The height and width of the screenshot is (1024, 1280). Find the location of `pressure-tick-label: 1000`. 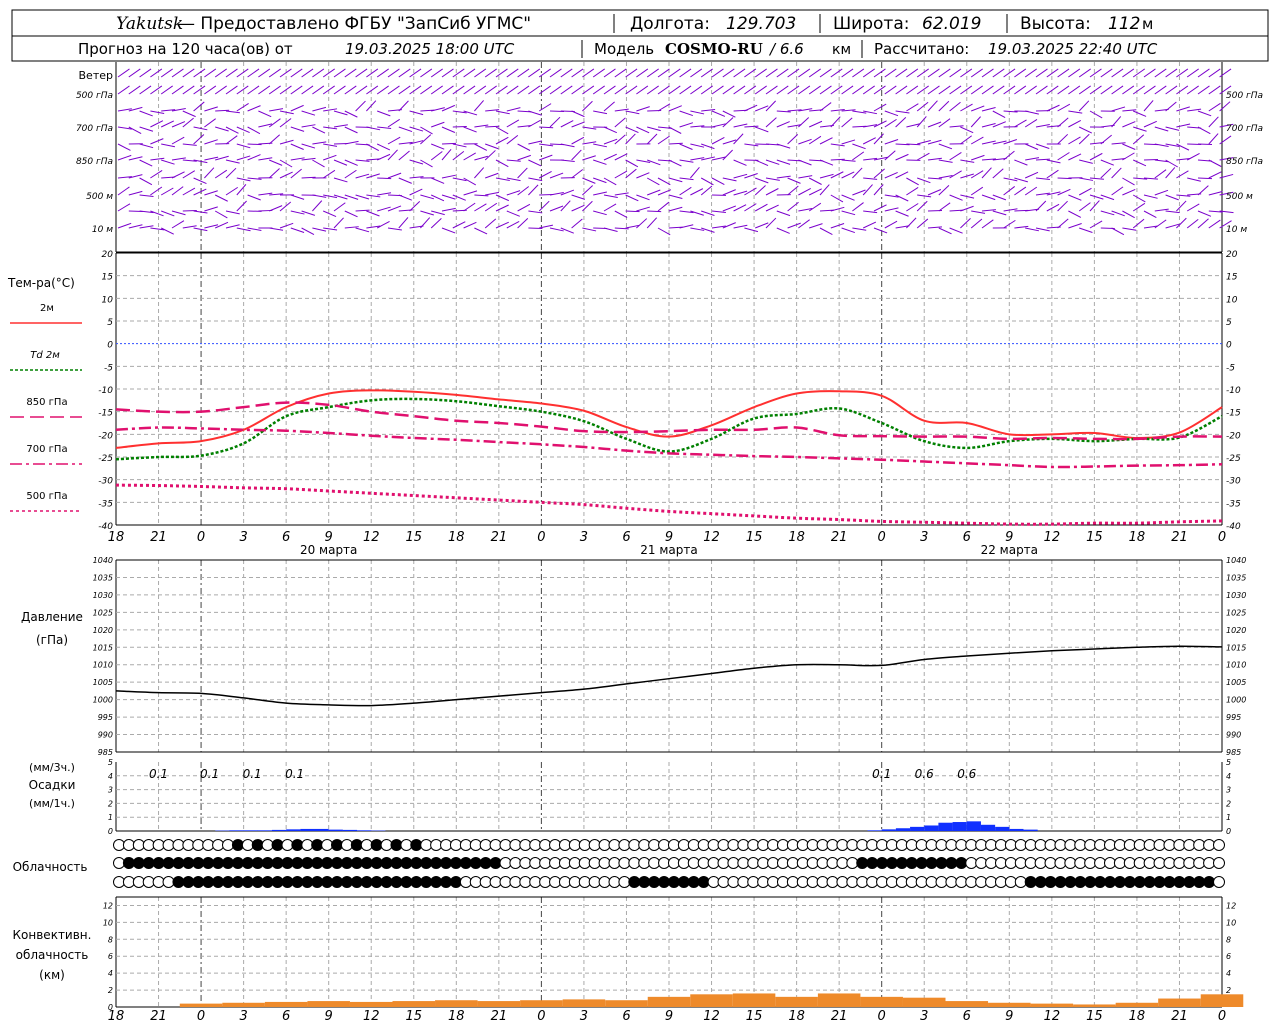

pressure-tick-label: 1000 is located at coordinates (103, 700).